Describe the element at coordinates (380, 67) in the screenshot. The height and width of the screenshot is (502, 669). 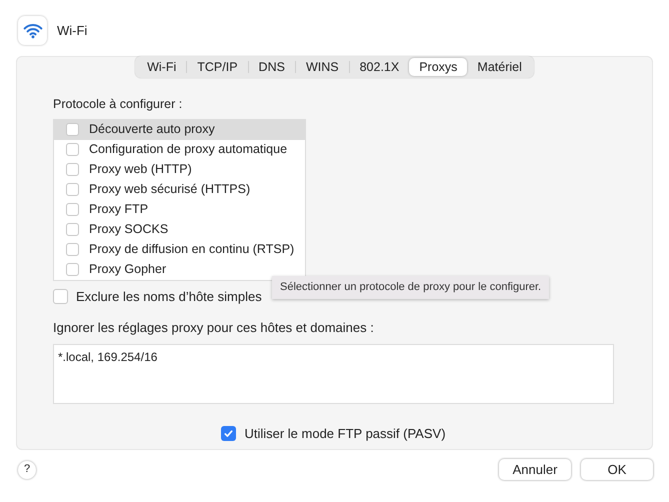
I see `tab: 802.1X` at that location.